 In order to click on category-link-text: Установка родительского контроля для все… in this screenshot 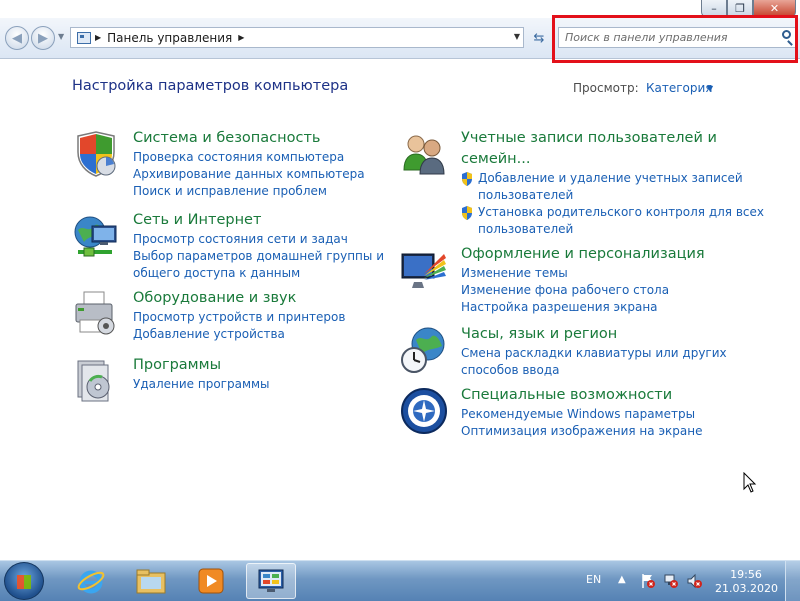, I will do `click(621, 212)`.